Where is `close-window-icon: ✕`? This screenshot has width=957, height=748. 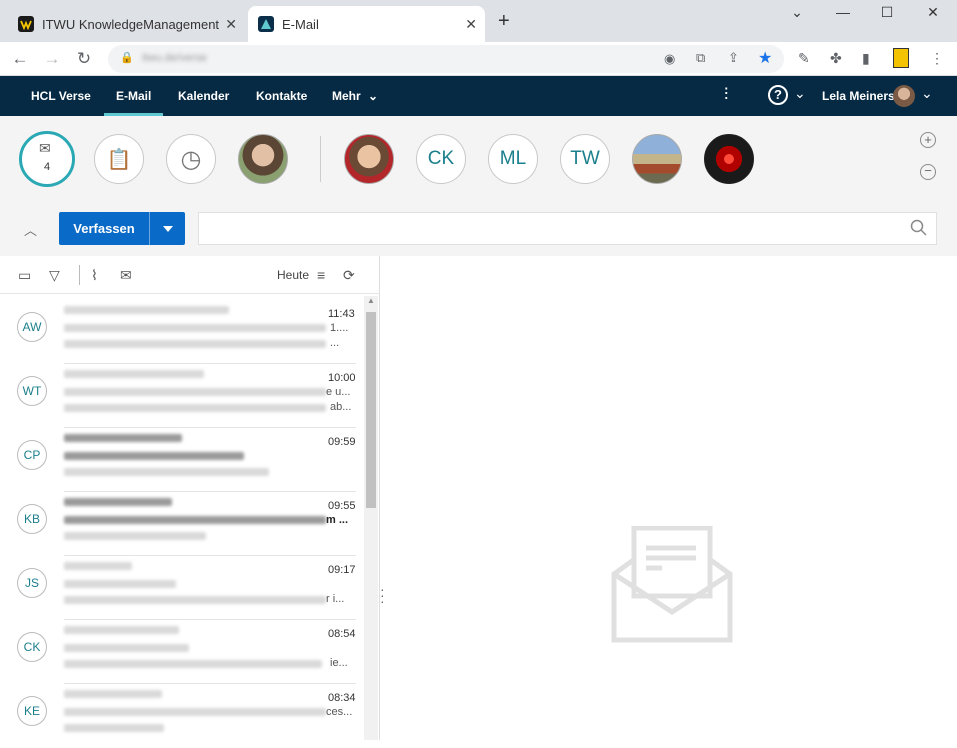
close-window-icon: ✕ is located at coordinates (933, 12).